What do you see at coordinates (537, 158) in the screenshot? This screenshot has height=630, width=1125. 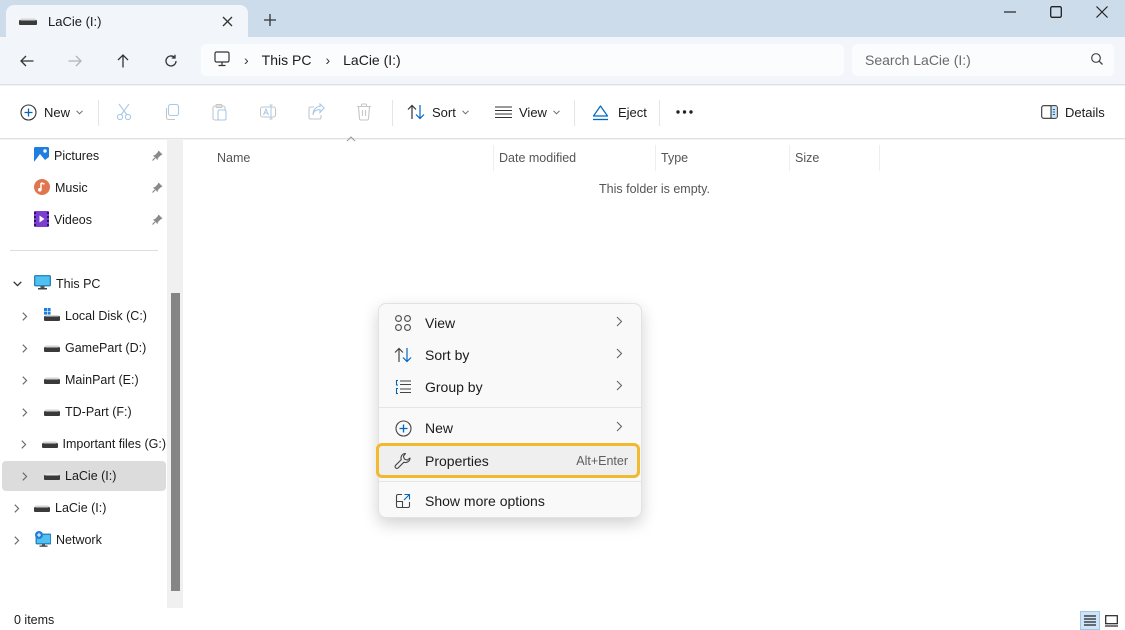 I see `column-header-date-modified: Date modified` at bounding box center [537, 158].